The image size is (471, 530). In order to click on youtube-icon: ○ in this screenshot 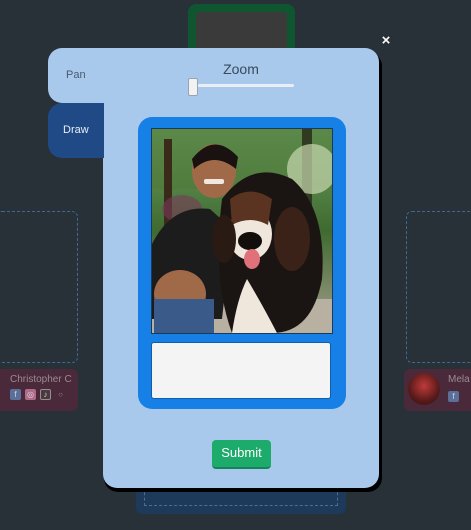, I will do `click(60, 394)`.